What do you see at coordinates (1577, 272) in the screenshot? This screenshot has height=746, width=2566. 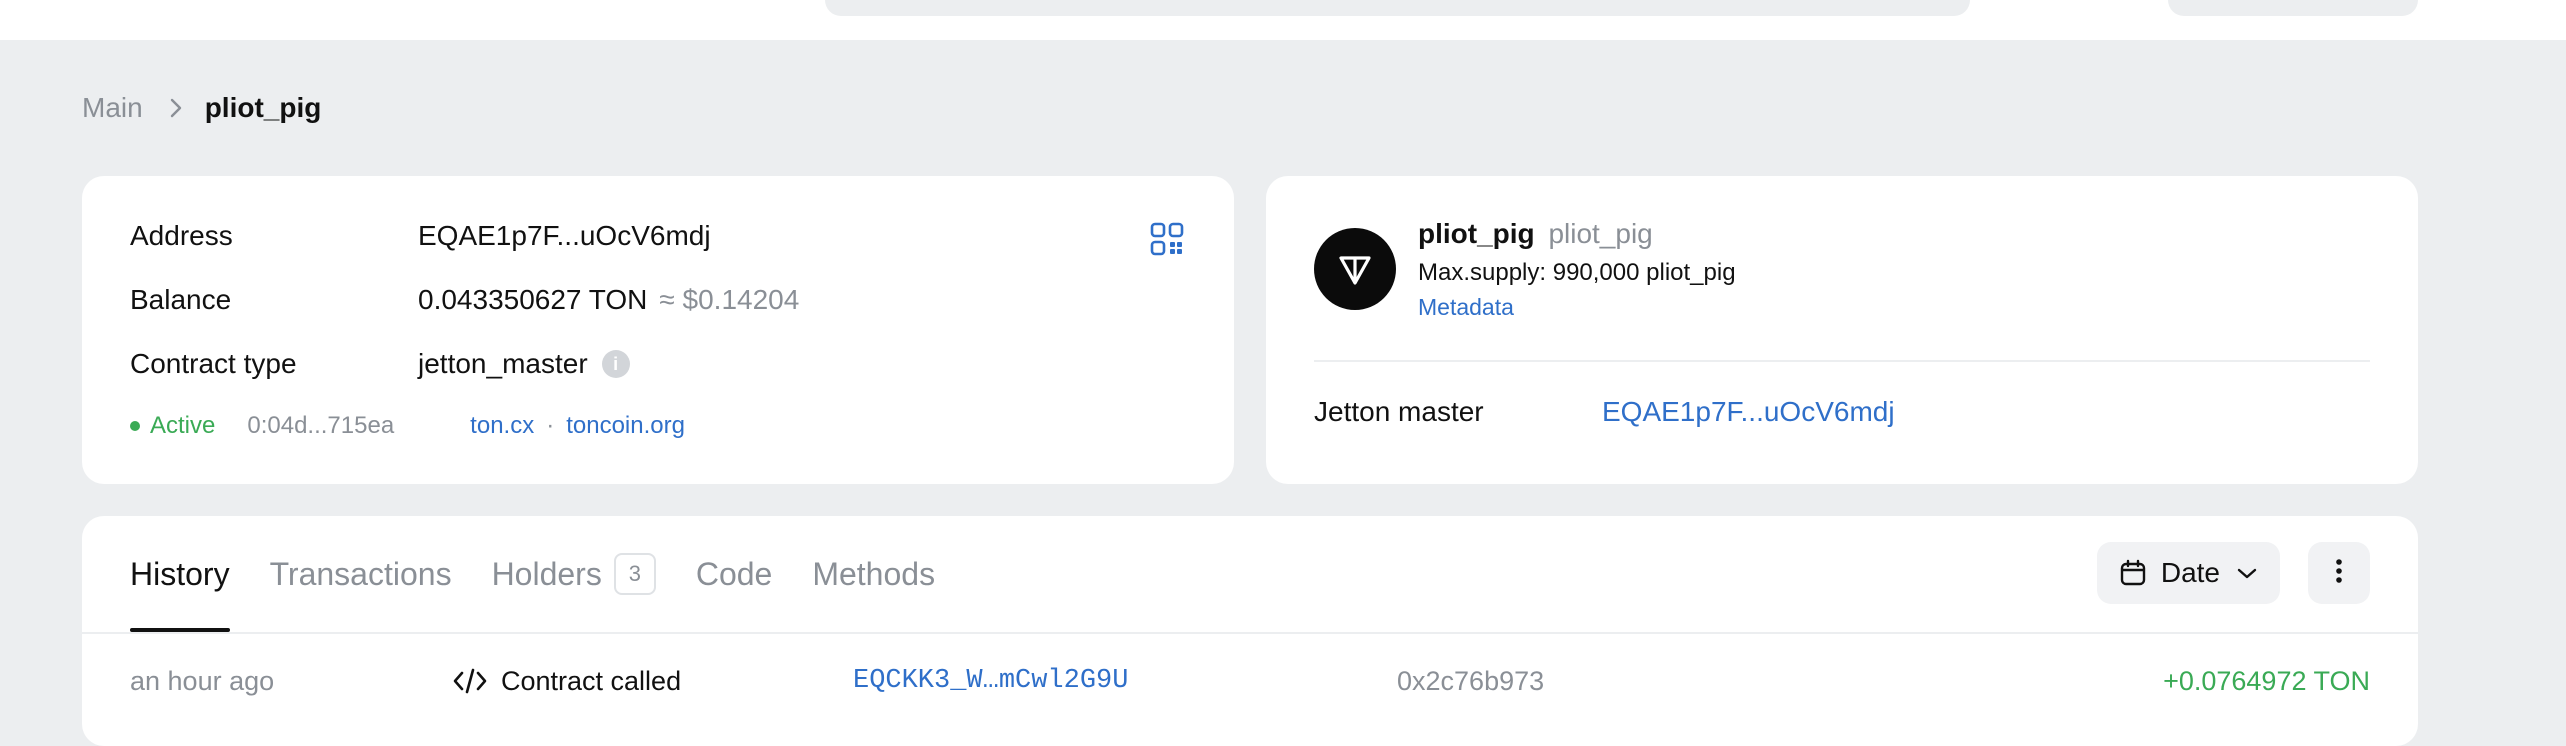 I see `max-supply: Max.supply: 990,000 pliot_pig` at bounding box center [1577, 272].